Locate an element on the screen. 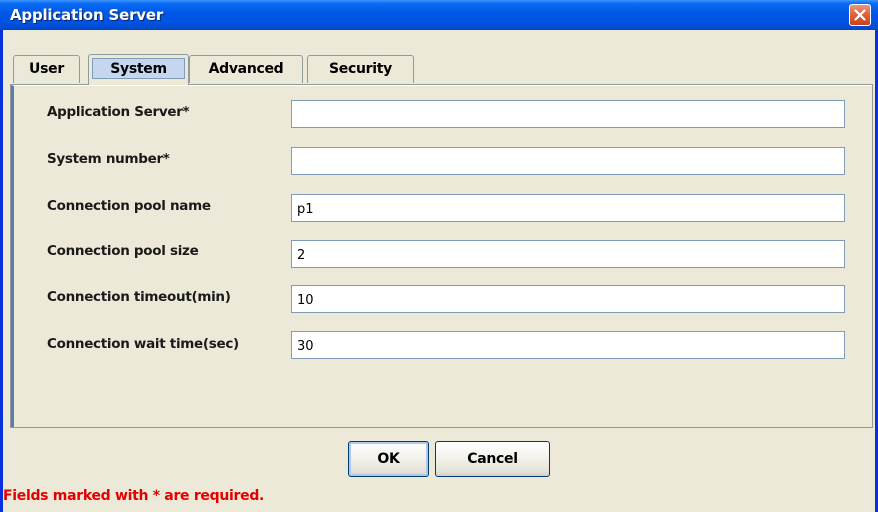 Image resolution: width=878 pixels, height=512 pixels. close-icon is located at coordinates (860, 15).